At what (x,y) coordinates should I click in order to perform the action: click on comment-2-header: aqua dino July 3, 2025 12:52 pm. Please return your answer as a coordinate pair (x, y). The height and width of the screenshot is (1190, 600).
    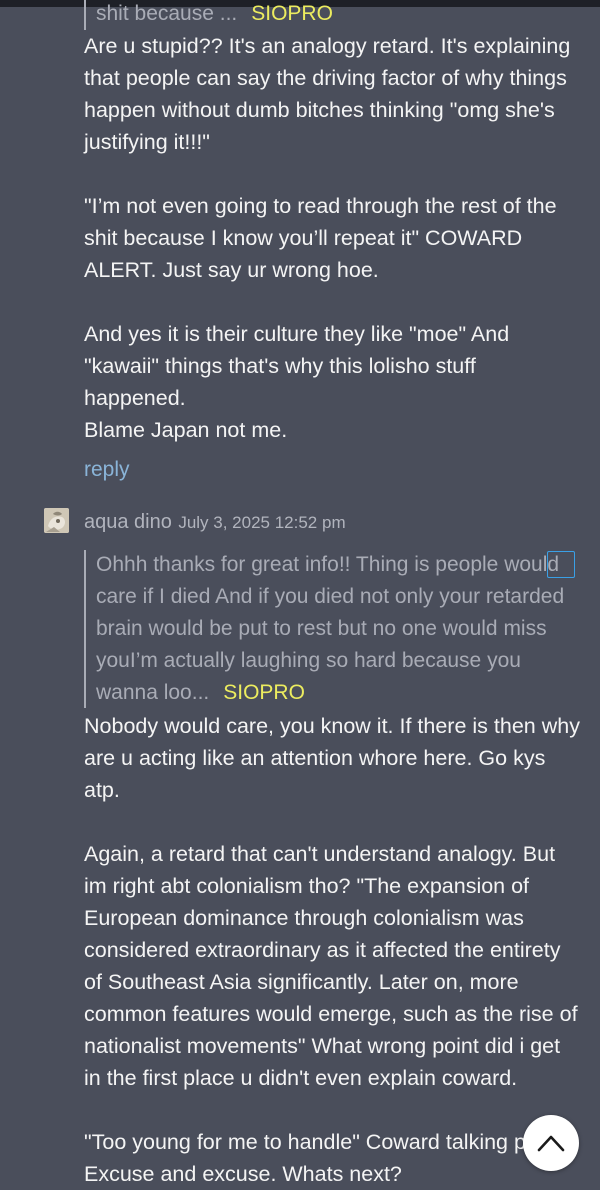
    Looking at the image, I should click on (215, 523).